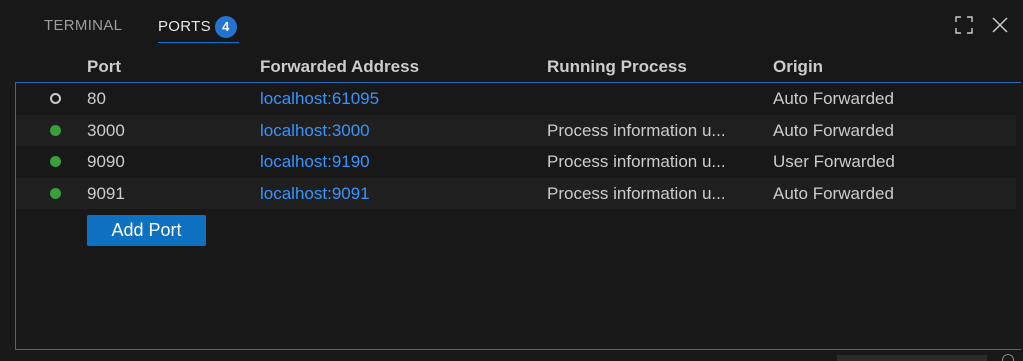 This screenshot has width=1023, height=361. What do you see at coordinates (225, 27) in the screenshot?
I see `ports-count-badge: 4` at bounding box center [225, 27].